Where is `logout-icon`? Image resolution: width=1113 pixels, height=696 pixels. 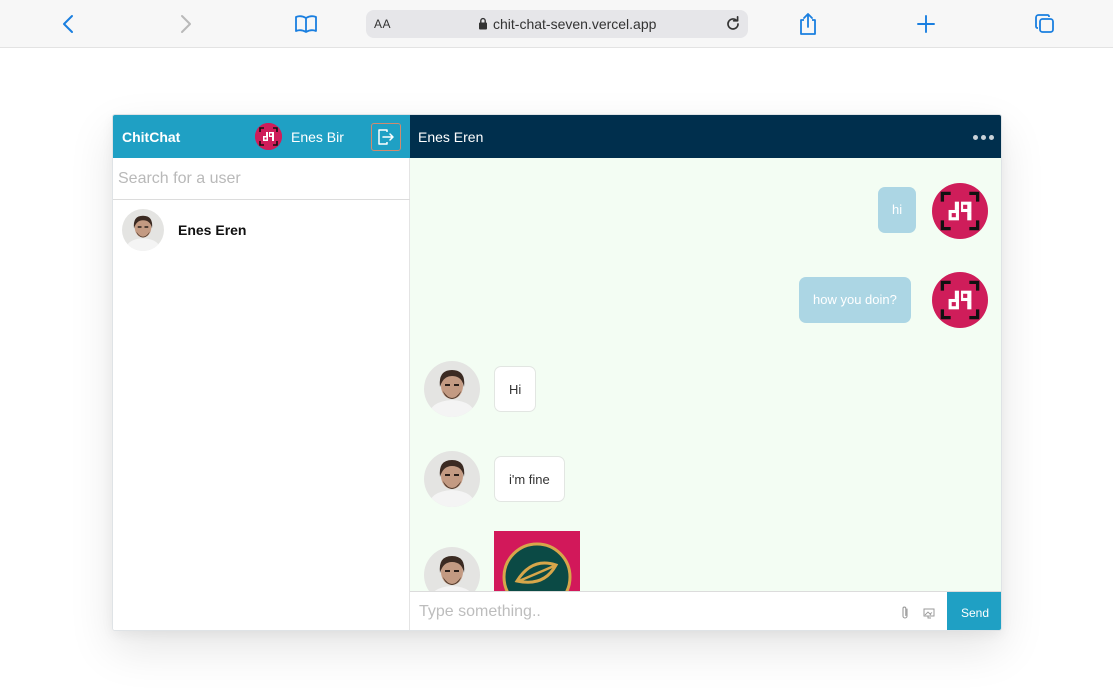 logout-icon is located at coordinates (386, 137).